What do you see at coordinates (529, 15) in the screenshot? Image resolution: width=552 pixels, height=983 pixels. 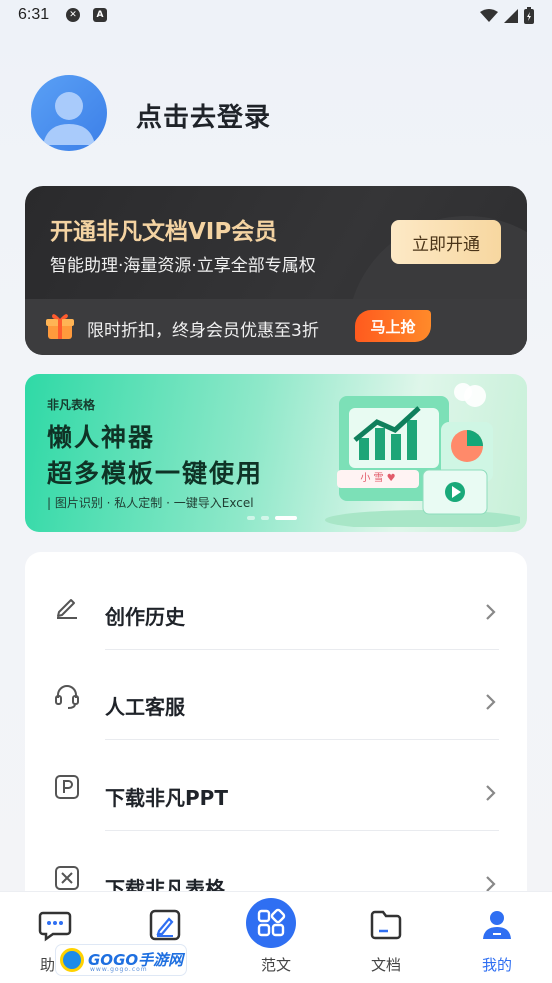 I see `battery-icon` at bounding box center [529, 15].